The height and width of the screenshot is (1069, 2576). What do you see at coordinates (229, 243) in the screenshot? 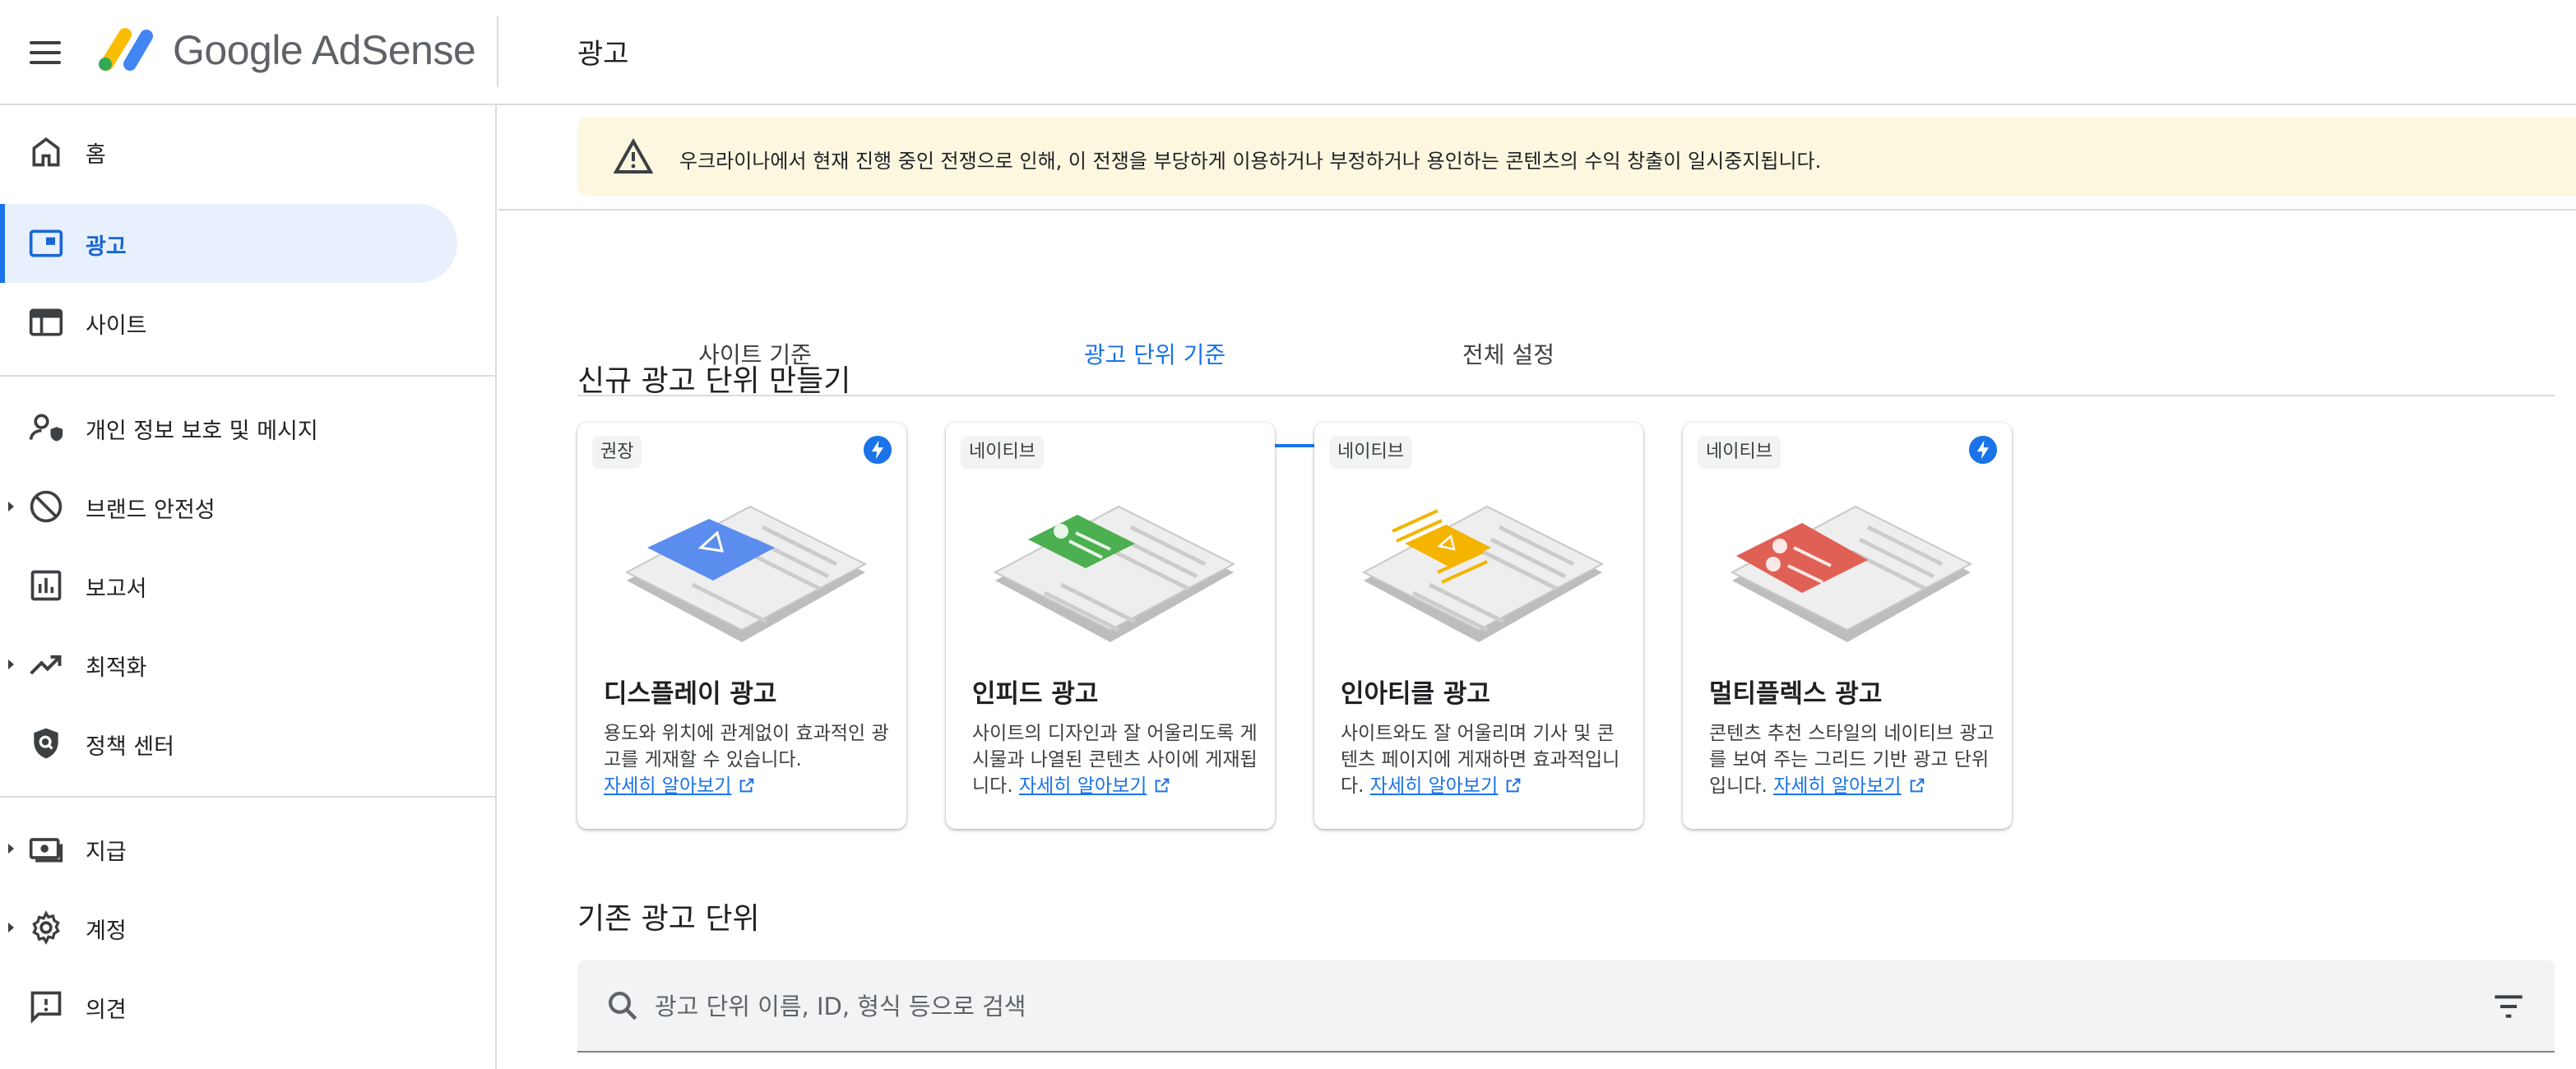
I see `sidebar-item-ads: 광고` at bounding box center [229, 243].